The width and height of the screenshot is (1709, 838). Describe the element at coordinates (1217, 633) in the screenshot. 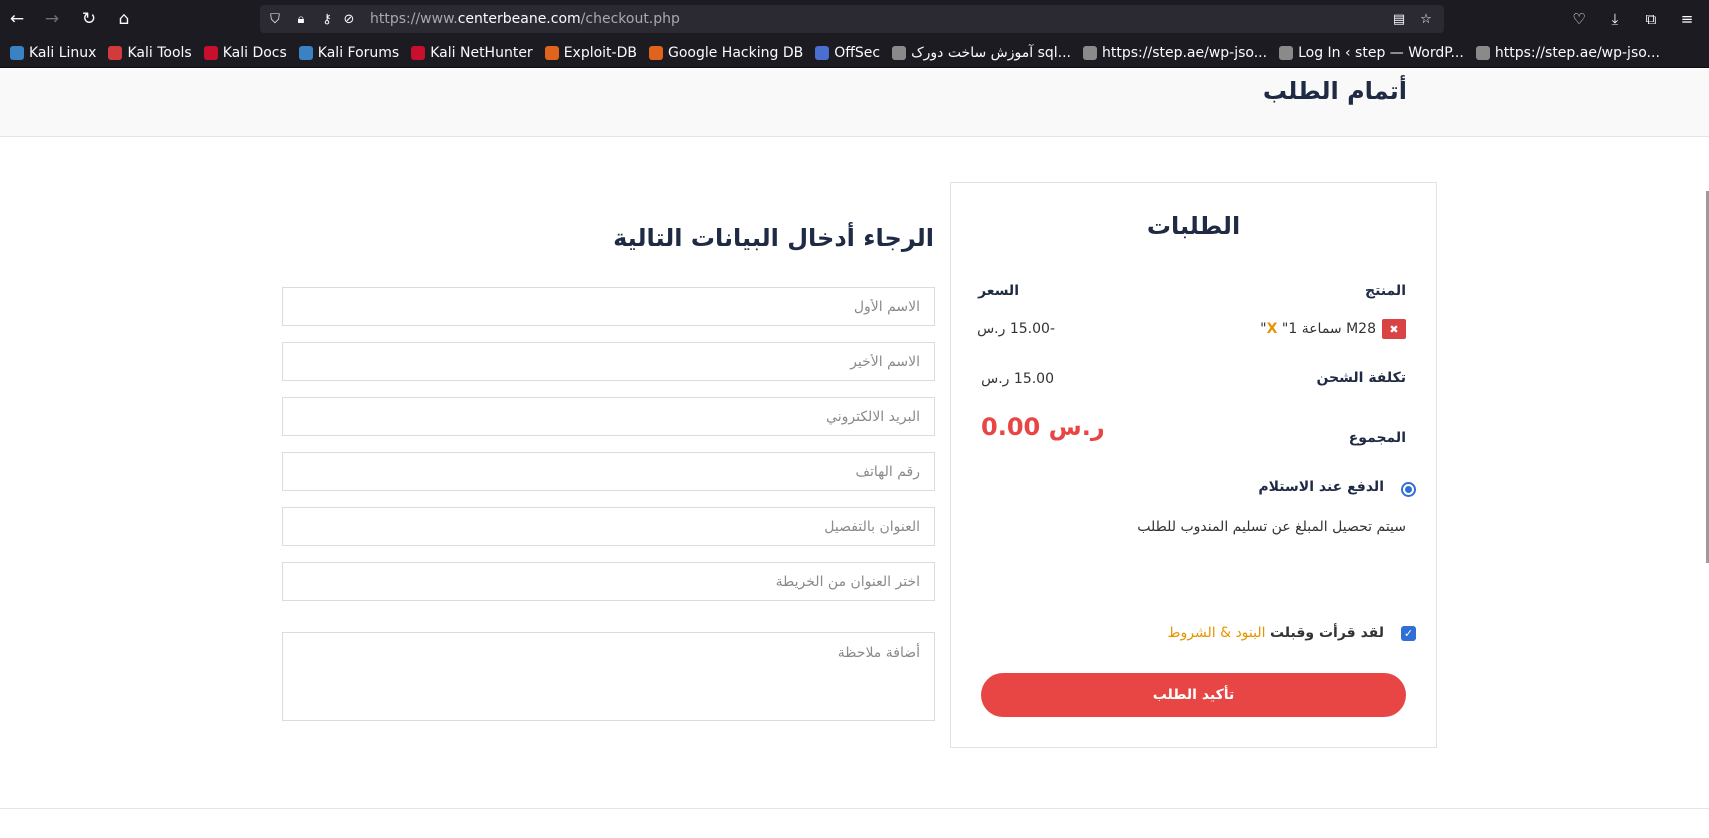

I see `terms-link: البنود & الشروط` at that location.